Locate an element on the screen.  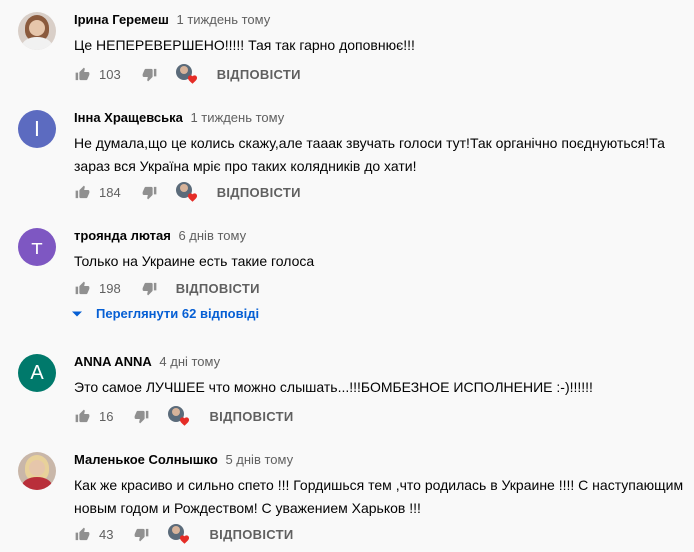
comment-actions: 184 ВІДПОВІСТИ is located at coordinates (187, 192).